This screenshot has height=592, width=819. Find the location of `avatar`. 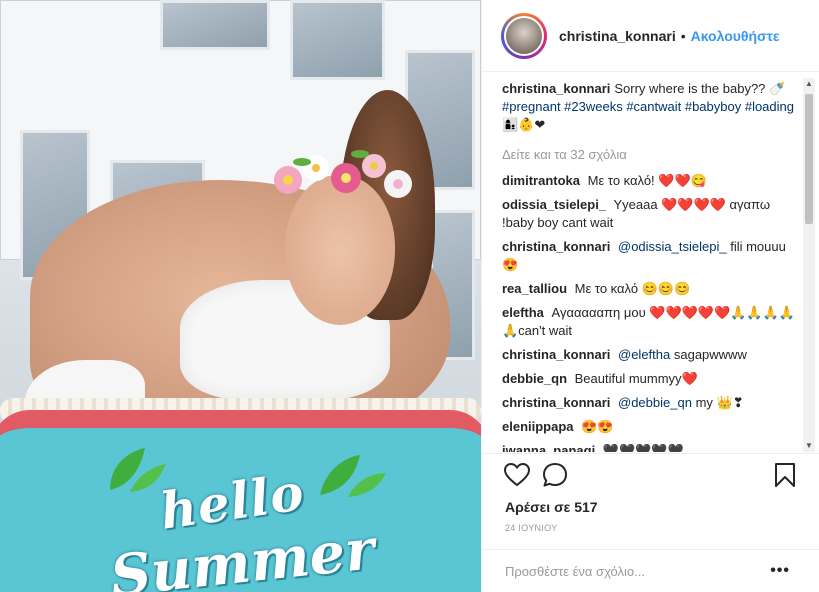

avatar is located at coordinates (524, 35).